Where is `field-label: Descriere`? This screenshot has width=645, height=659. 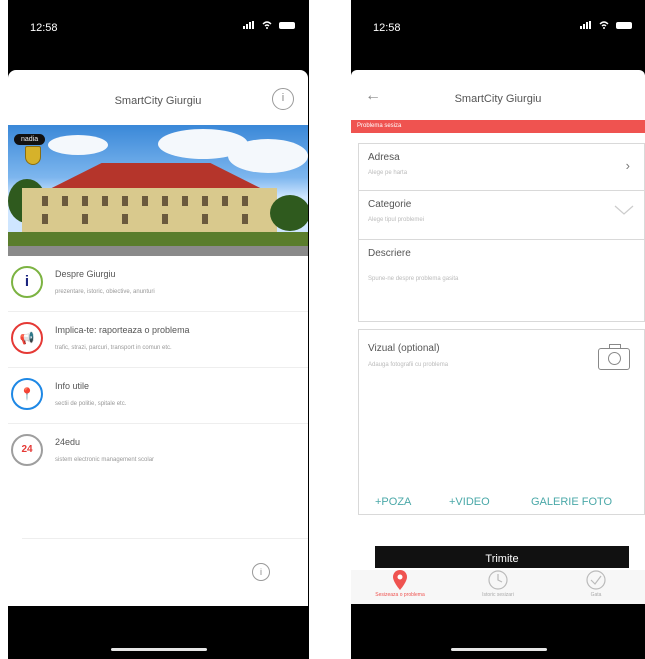 field-label: Descriere is located at coordinates (389, 253).